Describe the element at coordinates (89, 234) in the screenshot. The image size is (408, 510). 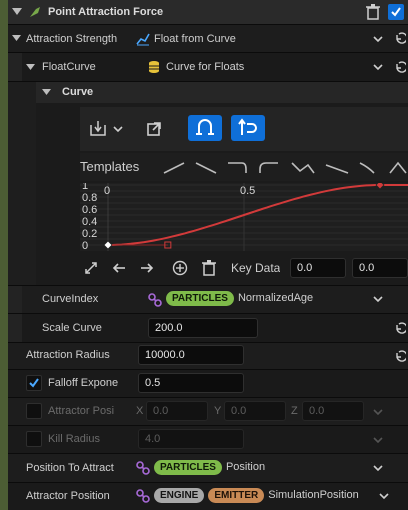
I see `y-tick-label: 0.2` at that location.